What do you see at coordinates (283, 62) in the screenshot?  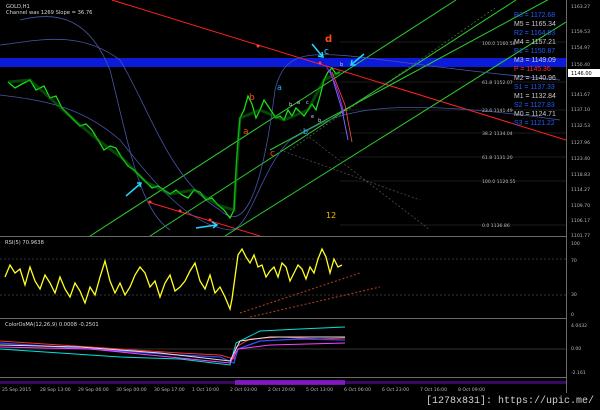 I see `resistance-band` at bounding box center [283, 62].